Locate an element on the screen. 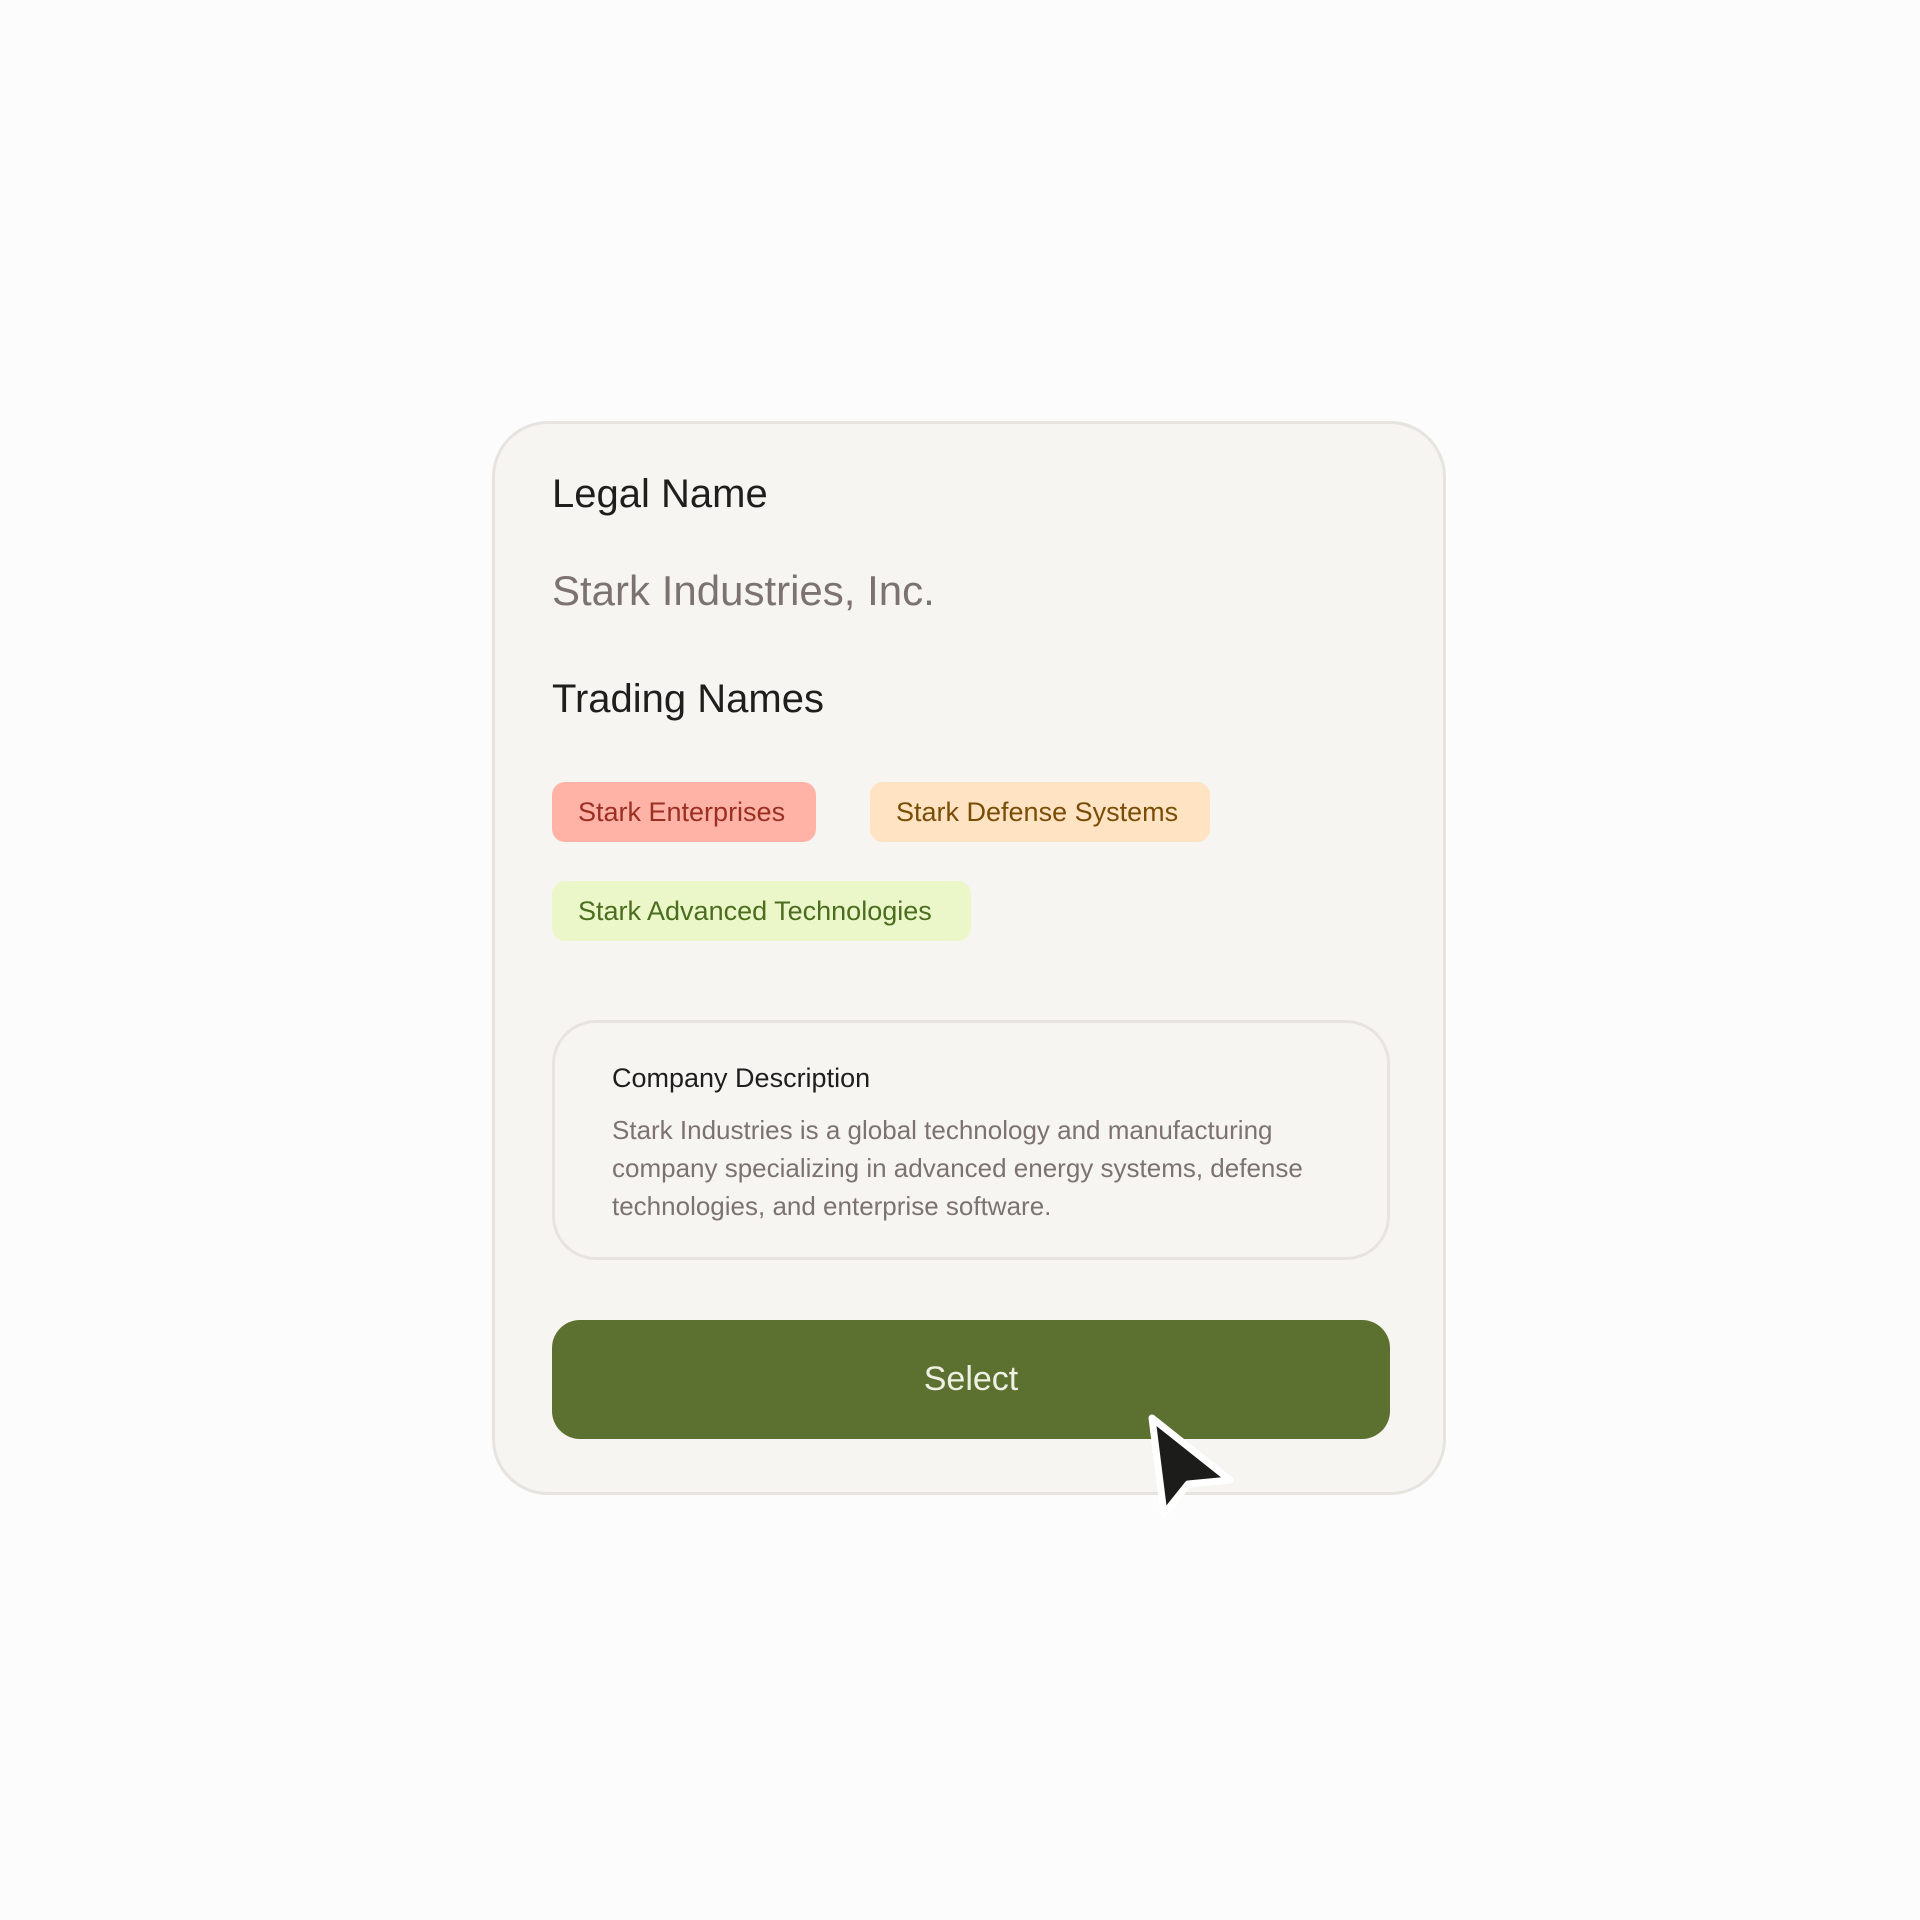  mouse-pointer-icon is located at coordinates (1191, 1466).